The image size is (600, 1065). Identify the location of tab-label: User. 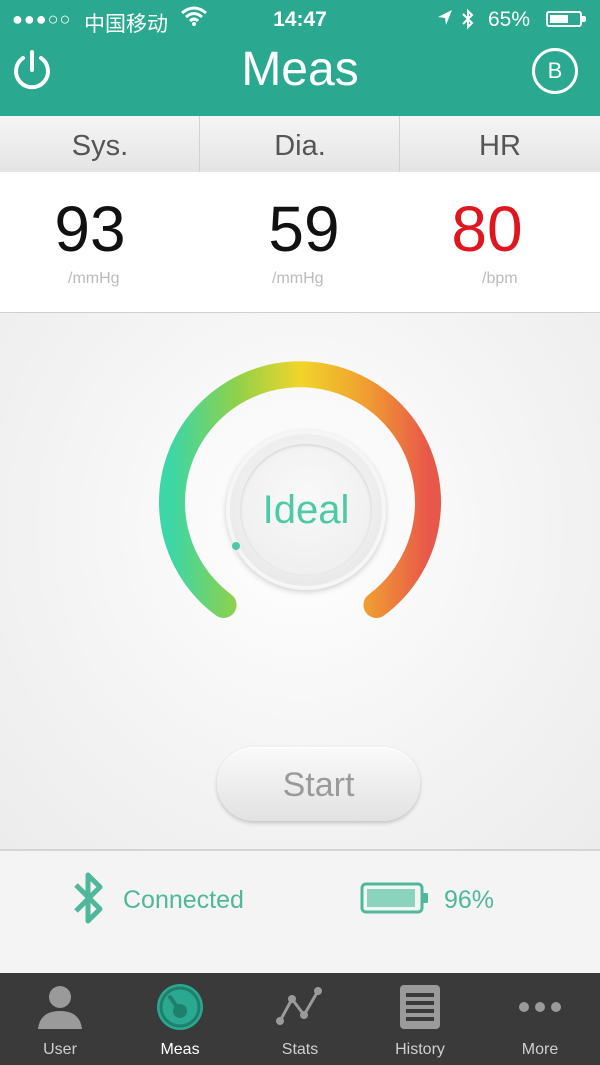
(60, 1049).